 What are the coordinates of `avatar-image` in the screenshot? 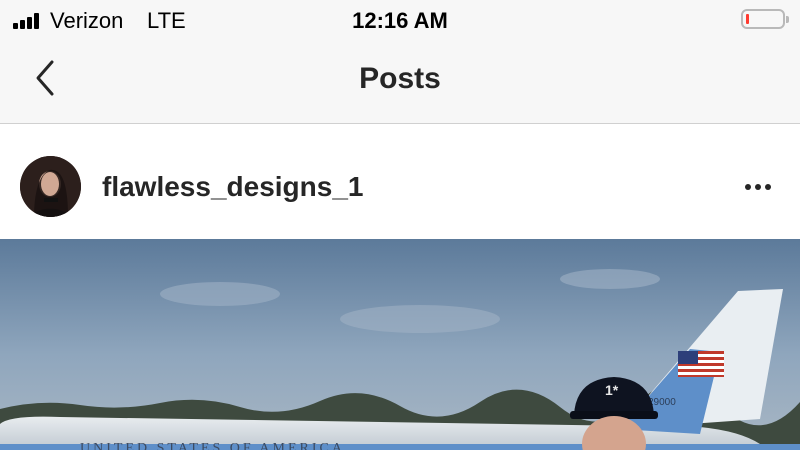 It's located at (50, 186).